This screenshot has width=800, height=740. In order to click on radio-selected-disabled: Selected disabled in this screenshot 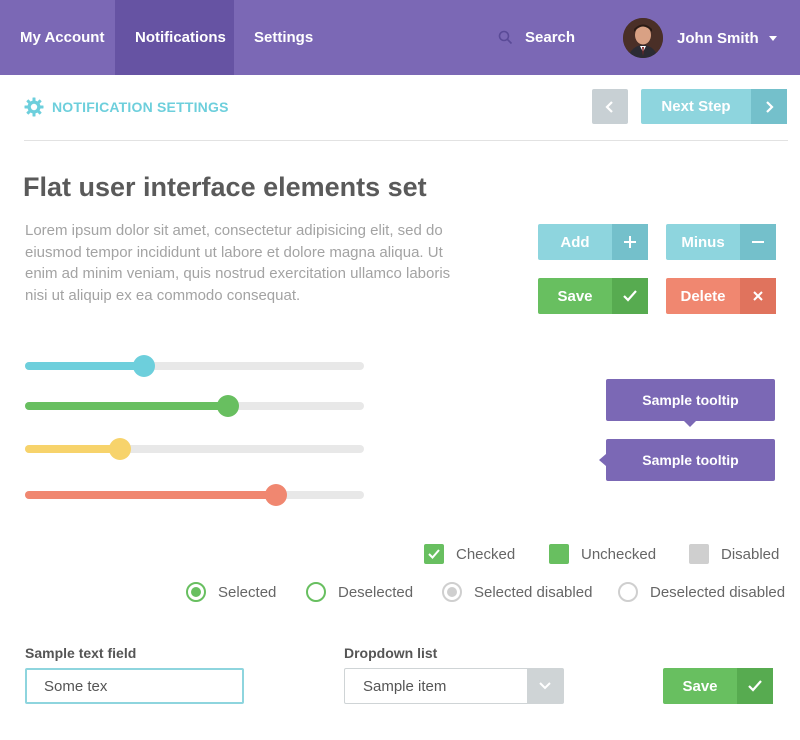, I will do `click(517, 592)`.